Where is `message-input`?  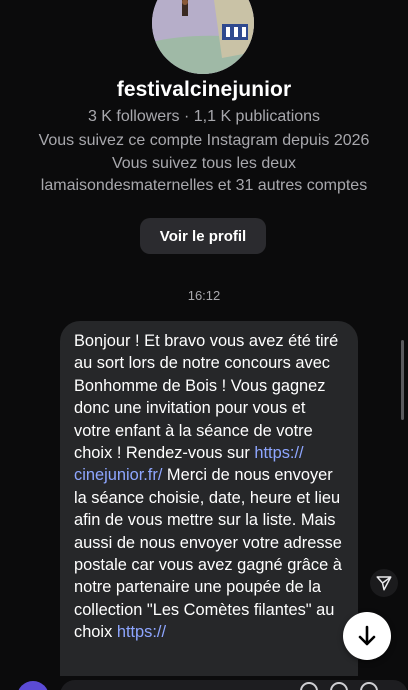
message-input is located at coordinates (234, 685).